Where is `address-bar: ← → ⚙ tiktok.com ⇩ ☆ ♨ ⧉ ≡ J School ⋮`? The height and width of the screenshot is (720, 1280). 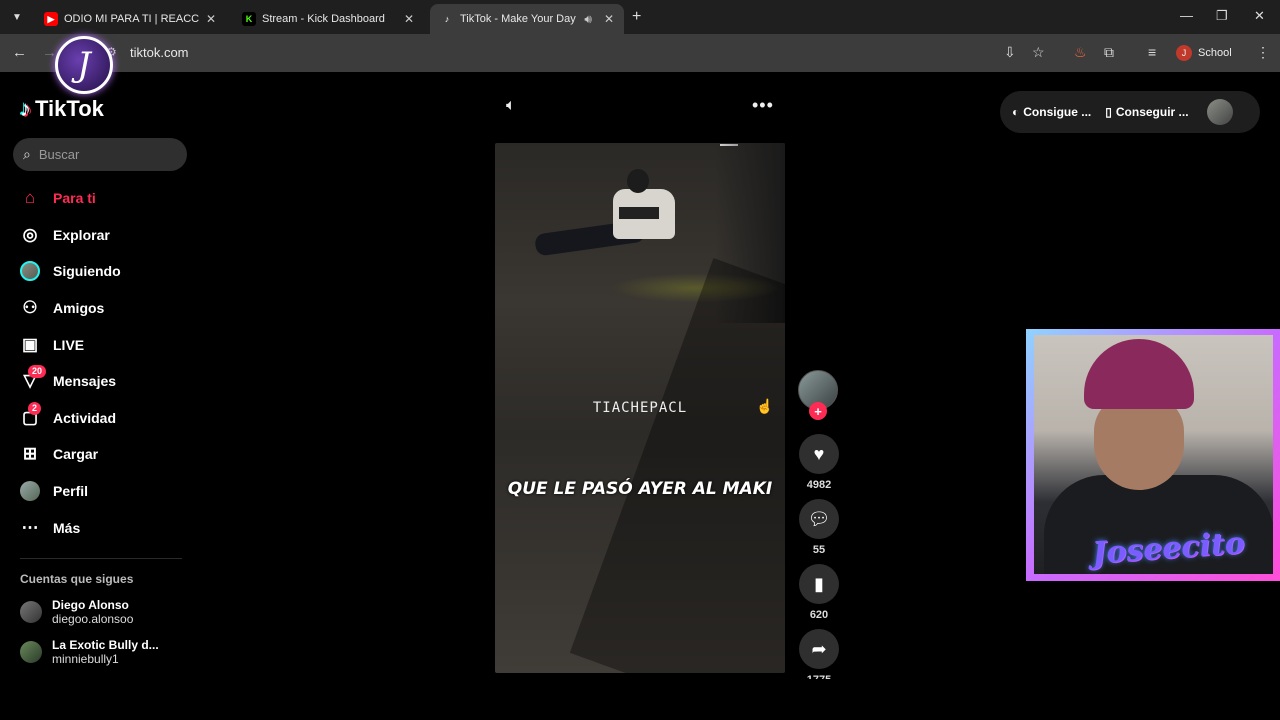
address-bar: ← → ⚙ tiktok.com ⇩ ☆ ♨ ⧉ ≡ J School ⋮ is located at coordinates (640, 53).